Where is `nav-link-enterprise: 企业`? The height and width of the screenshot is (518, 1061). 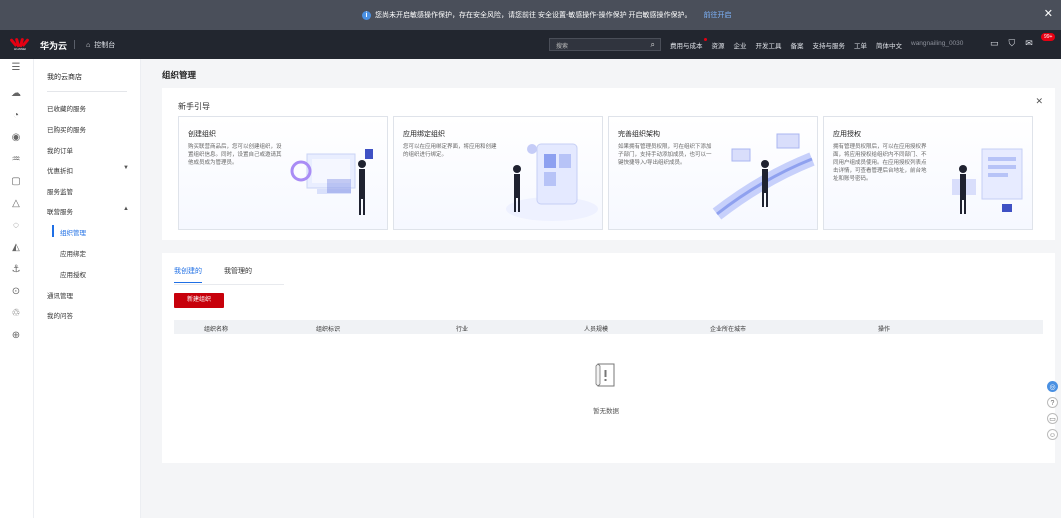
nav-link-enterprise: 企业 is located at coordinates (740, 45).